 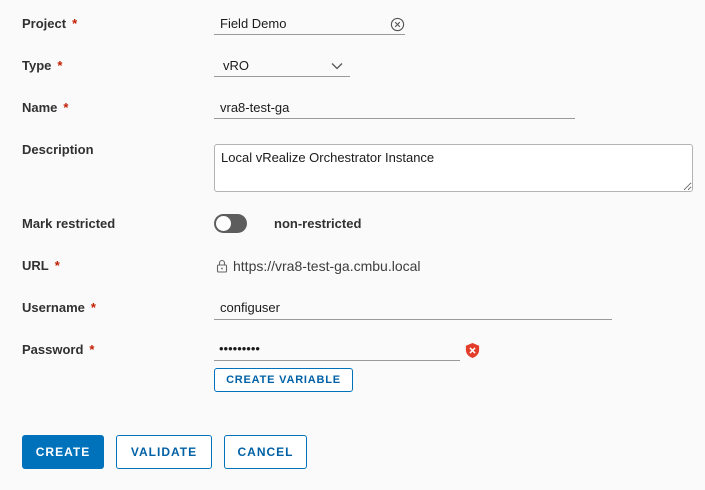 I want to click on cancel-button: CANCEL, so click(x=265, y=452).